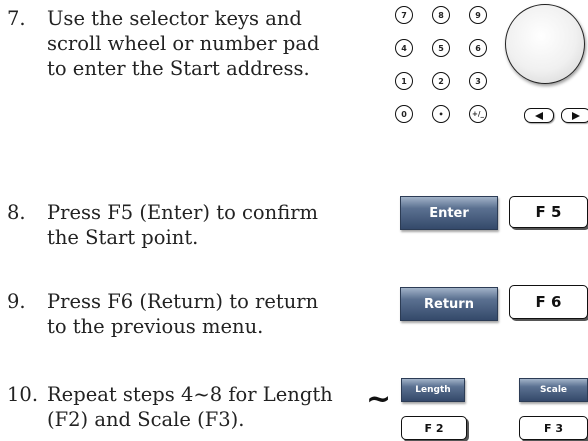  Describe the element at coordinates (404, 15) in the screenshot. I see `key-7: 7` at that location.